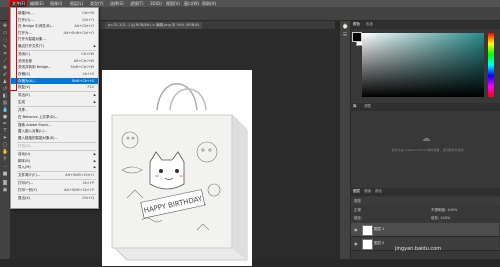  Describe the element at coordinates (87, 54) in the screenshot. I see `menu-item-shortcut: Ctrl+W` at that location.